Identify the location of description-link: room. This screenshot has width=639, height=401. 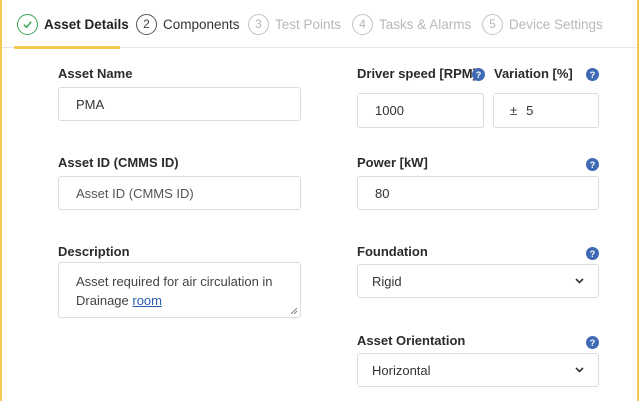
(147, 300).